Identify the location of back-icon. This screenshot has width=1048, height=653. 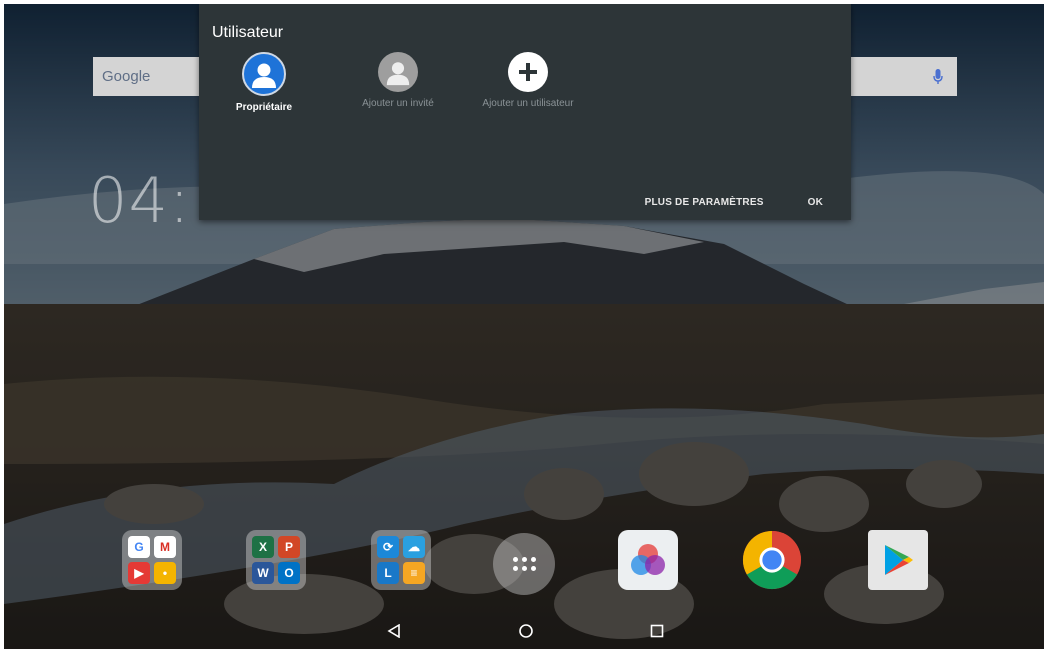
(393, 631).